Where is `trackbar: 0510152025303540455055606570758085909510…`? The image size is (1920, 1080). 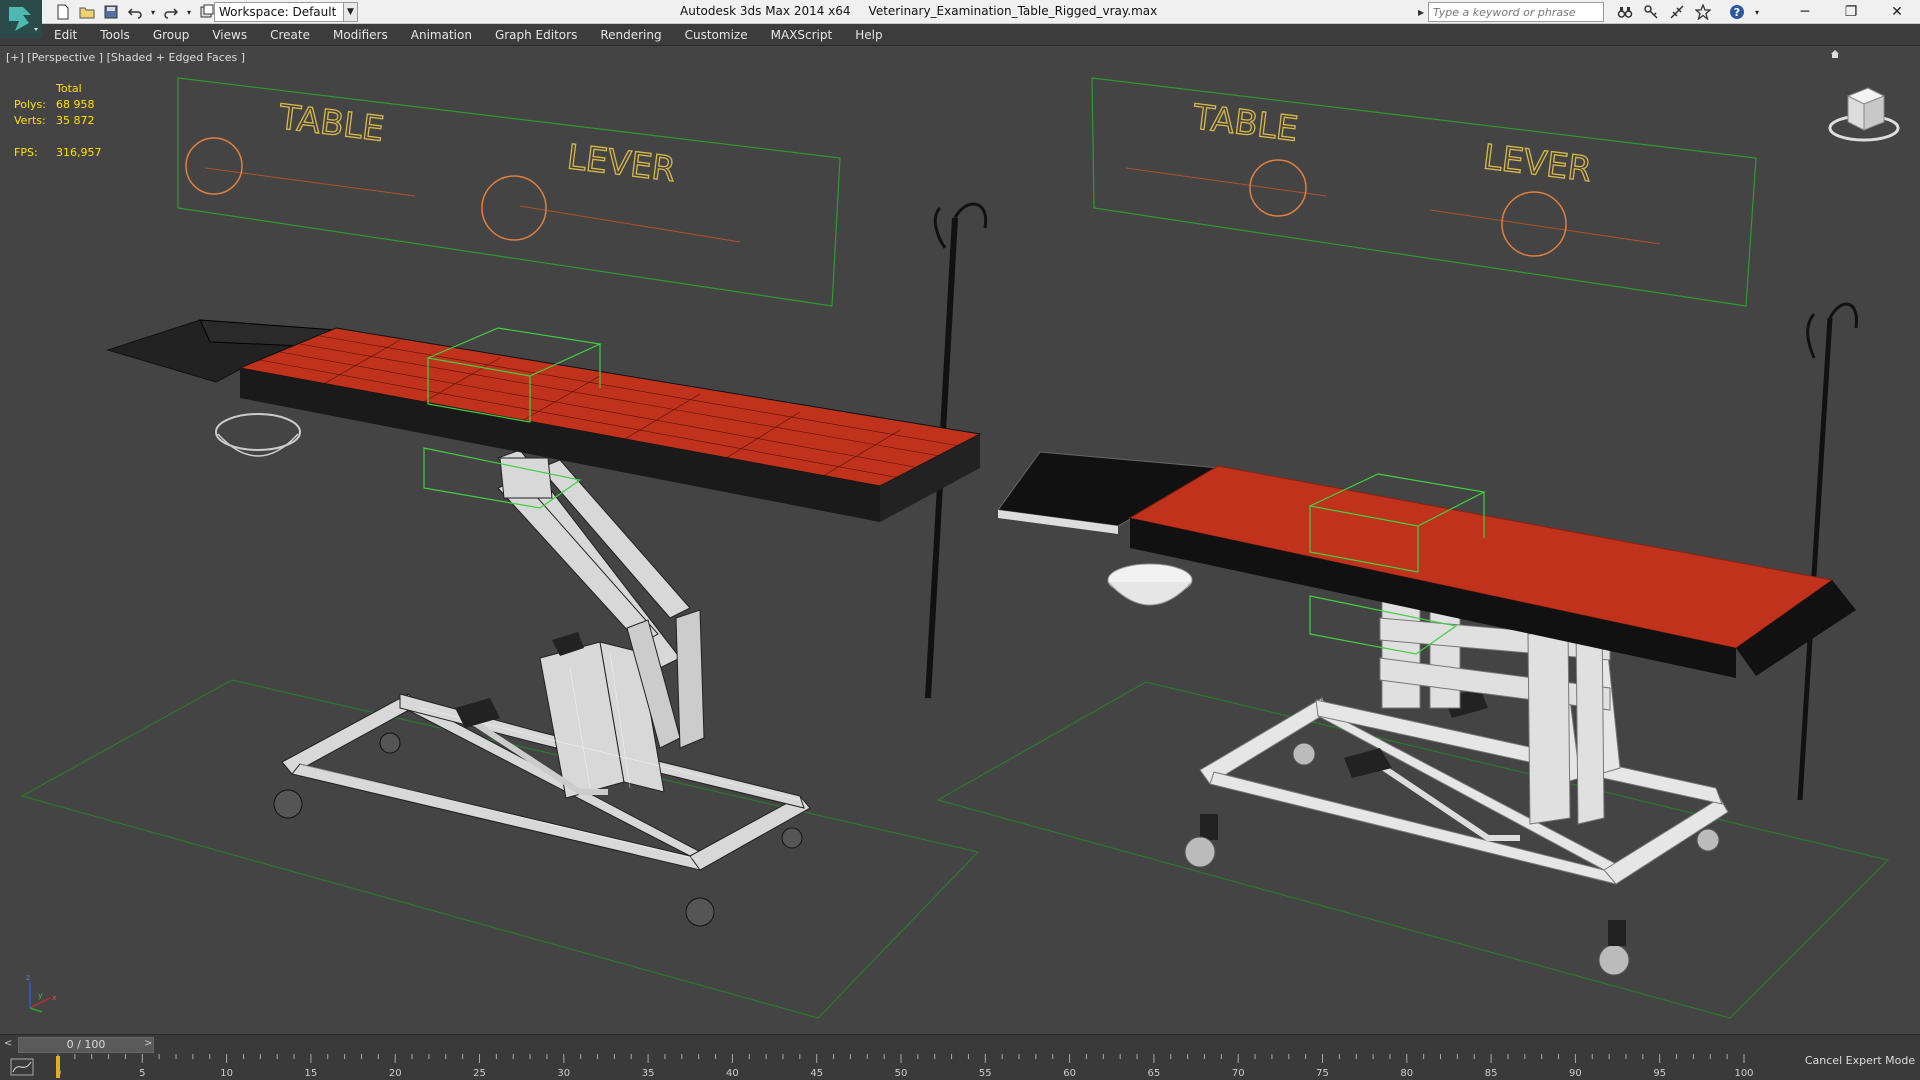 trackbar: 0510152025303540455055606570758085909510… is located at coordinates (960, 1067).